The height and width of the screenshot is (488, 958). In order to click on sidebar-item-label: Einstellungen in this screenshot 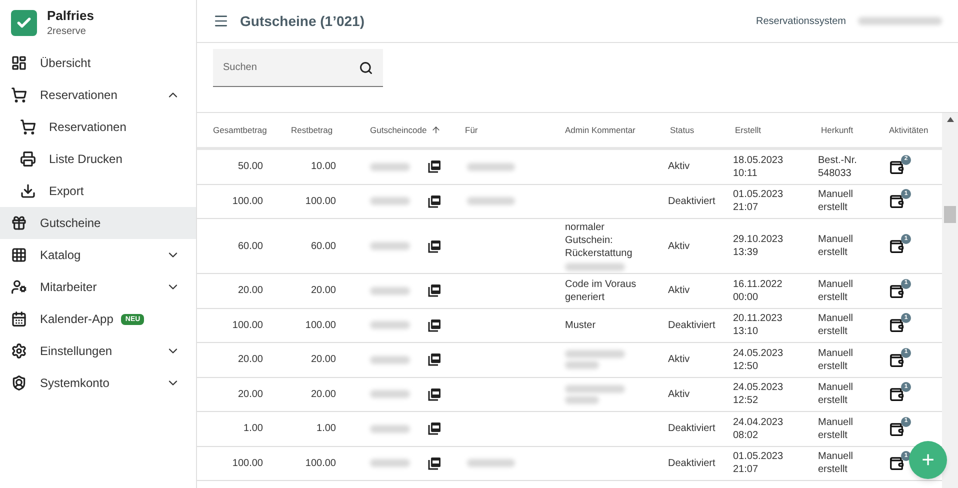, I will do `click(76, 351)`.